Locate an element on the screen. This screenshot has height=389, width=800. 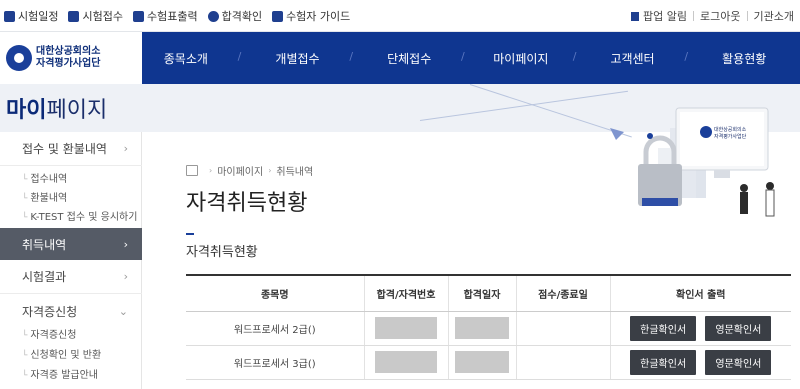
nav-item-group-register: 단체접수 is located at coordinates (407, 58).